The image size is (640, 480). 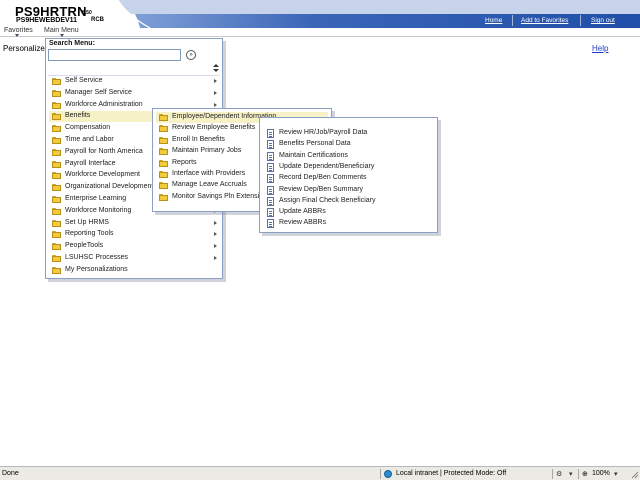 I want to click on menu-item-label: Assign Final Check Beneficiary, so click(x=327, y=200).